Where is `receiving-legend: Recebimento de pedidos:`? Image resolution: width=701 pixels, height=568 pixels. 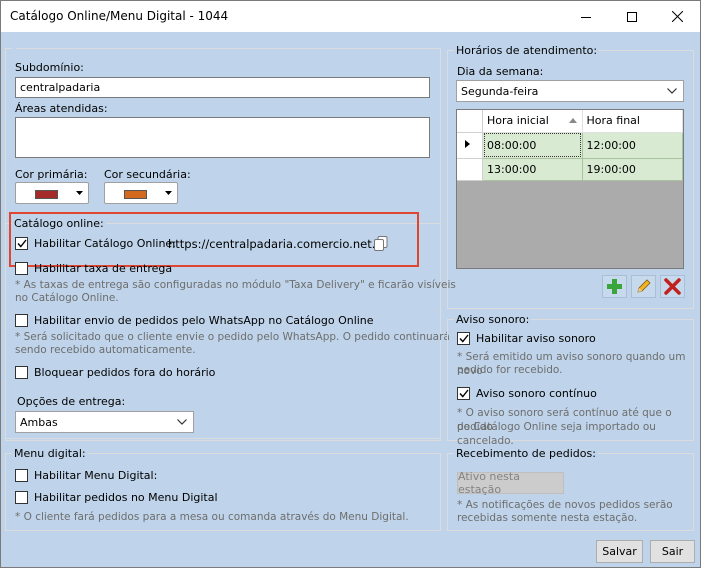
receiving-legend: Recebimento de pedidos: is located at coordinates (526, 453).